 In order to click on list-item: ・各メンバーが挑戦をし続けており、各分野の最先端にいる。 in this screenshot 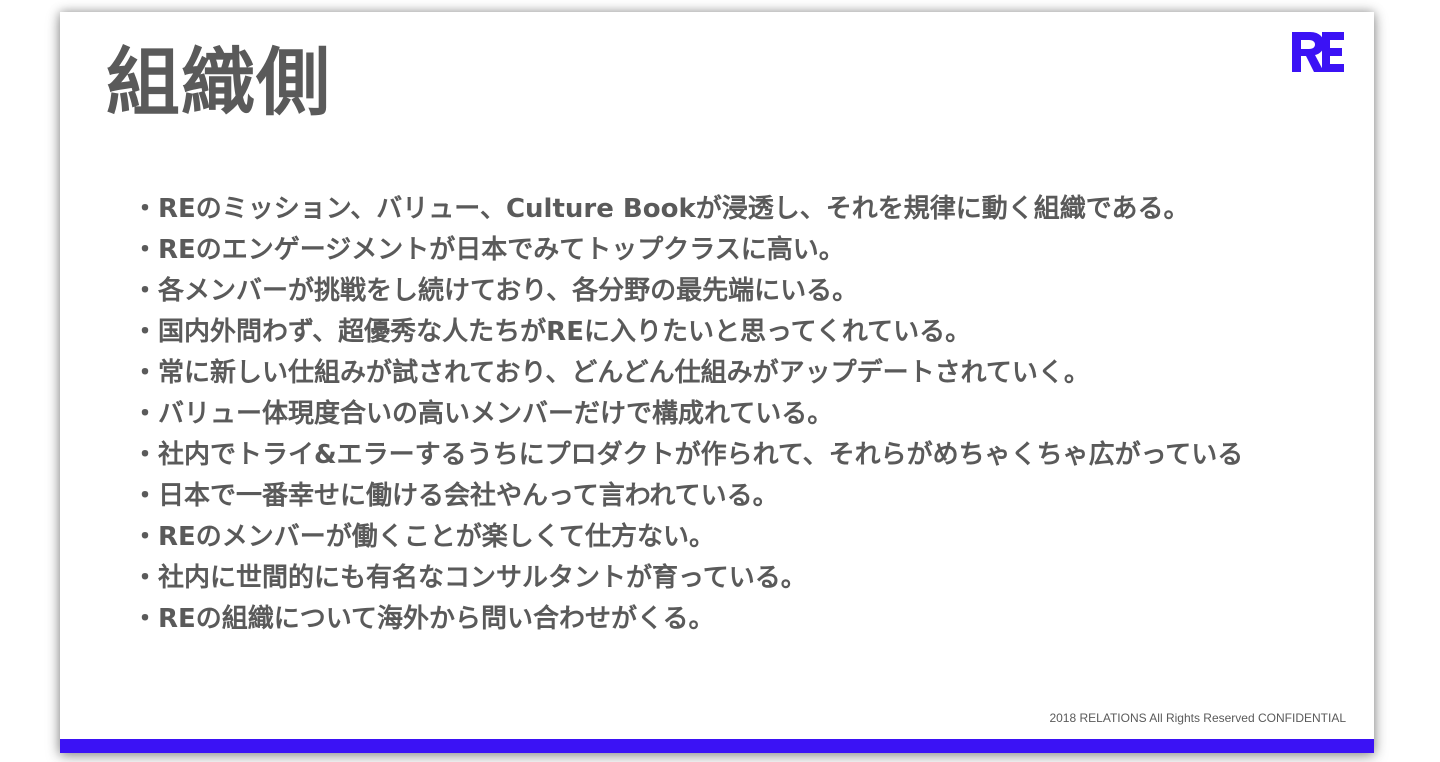, I will do `click(687, 291)`.